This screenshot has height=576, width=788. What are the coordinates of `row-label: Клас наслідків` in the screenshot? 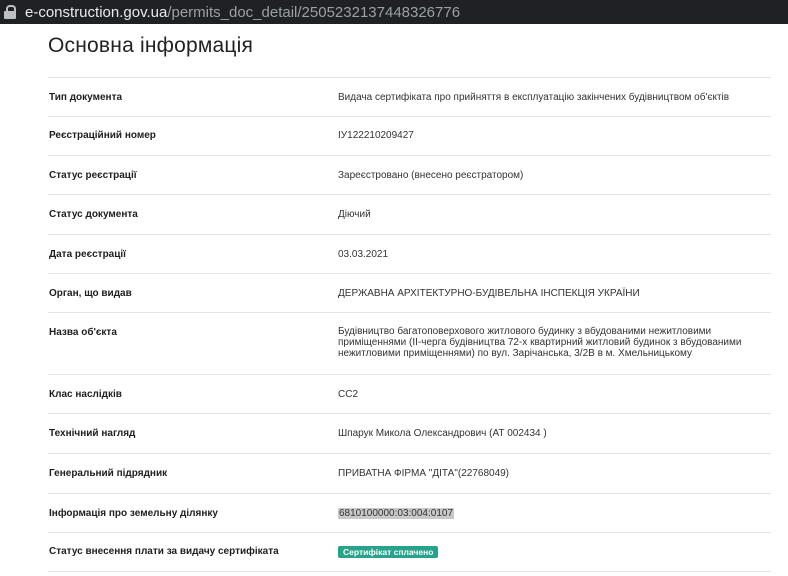 It's located at (85, 394).